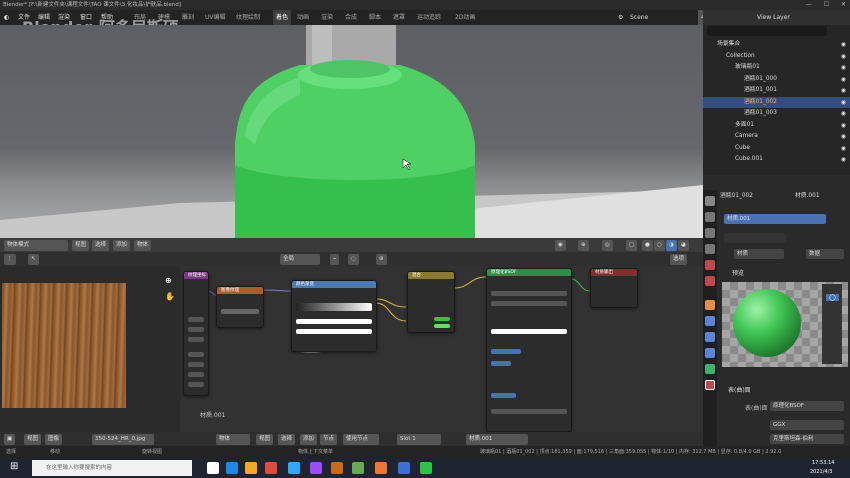 The height and width of the screenshot is (478, 850). I want to click on image-file-field: 350-524_HR_0.jpg, so click(123, 439).